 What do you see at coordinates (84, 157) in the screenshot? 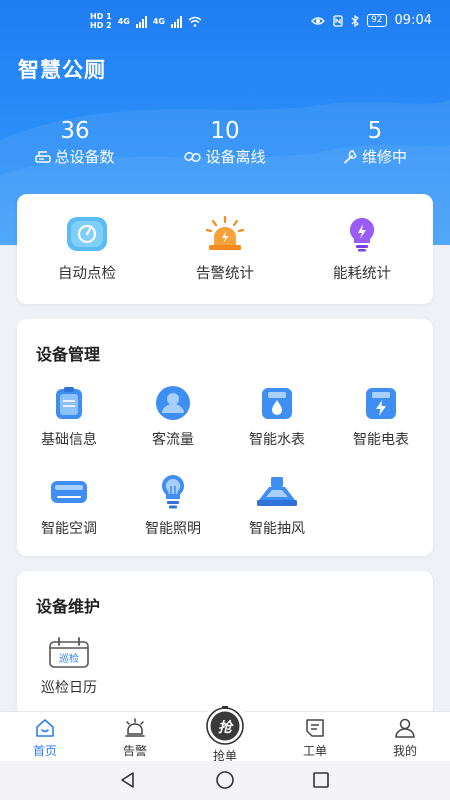
I see `stat-total-devices-label: 总设备数` at bounding box center [84, 157].